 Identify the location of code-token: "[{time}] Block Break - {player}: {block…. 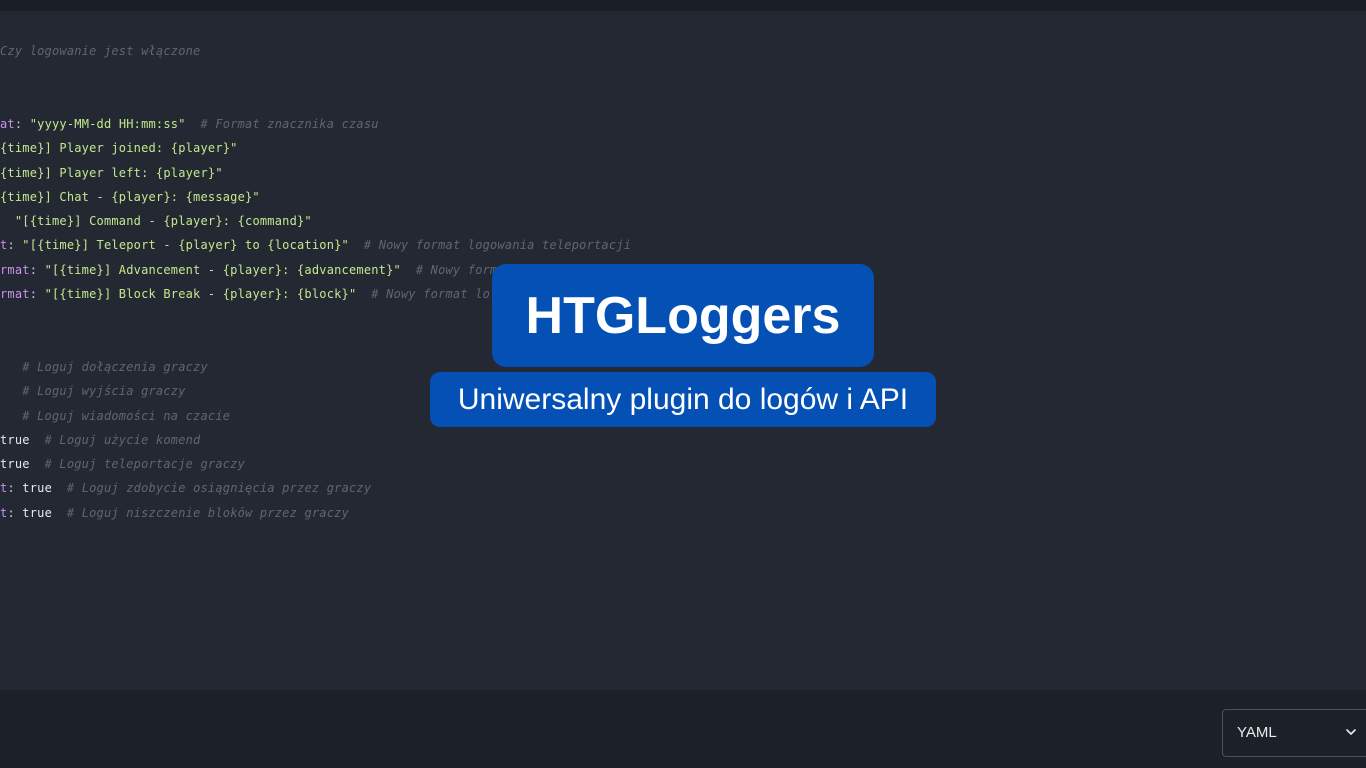
(200, 294).